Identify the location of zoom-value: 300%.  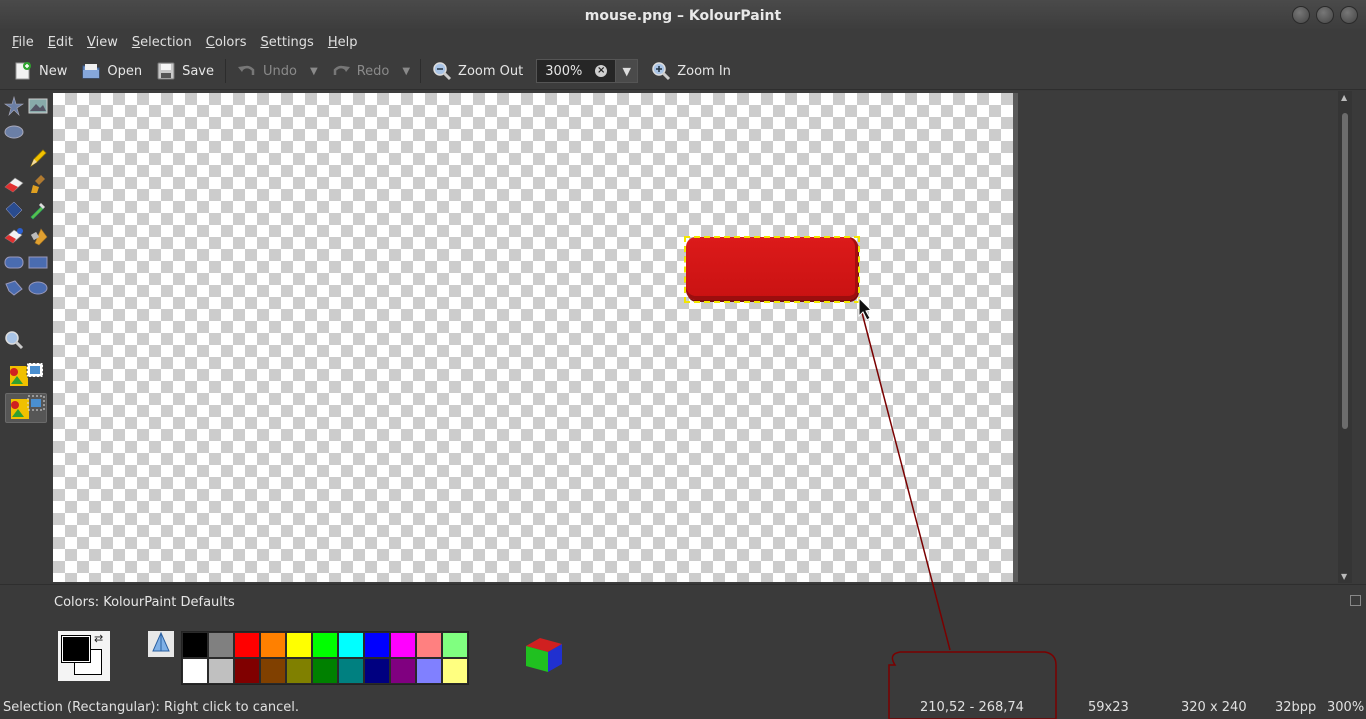
(564, 71).